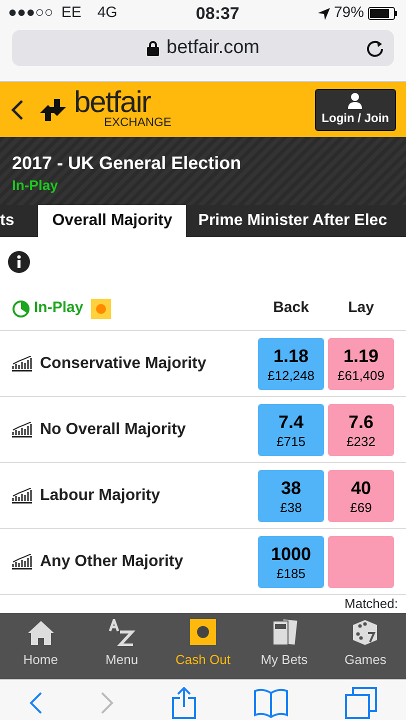 The image size is (406, 720). What do you see at coordinates (152, 48) in the screenshot?
I see `lock-icon` at bounding box center [152, 48].